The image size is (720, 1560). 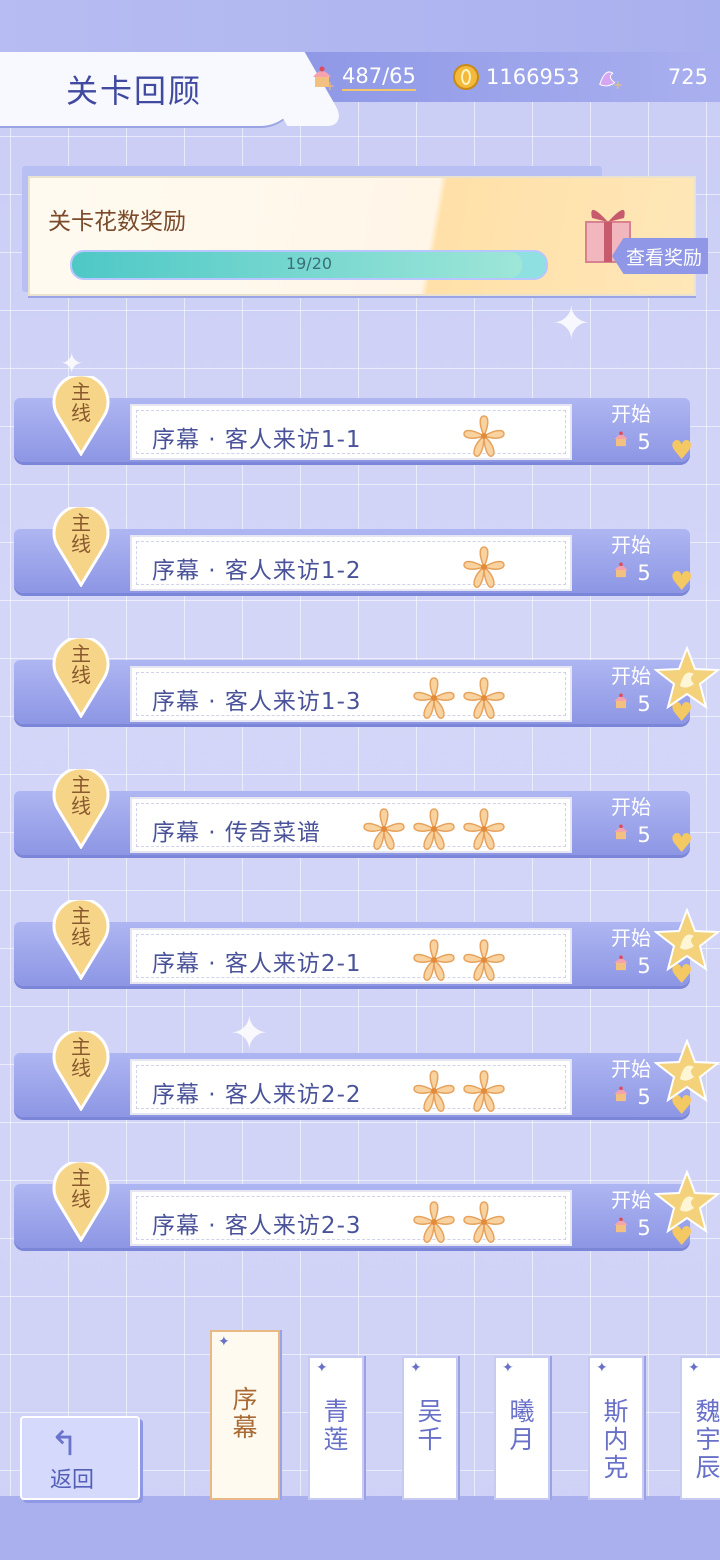 I want to click on chapter-tab: ✦ 斯 内 克, so click(x=616, y=1428).